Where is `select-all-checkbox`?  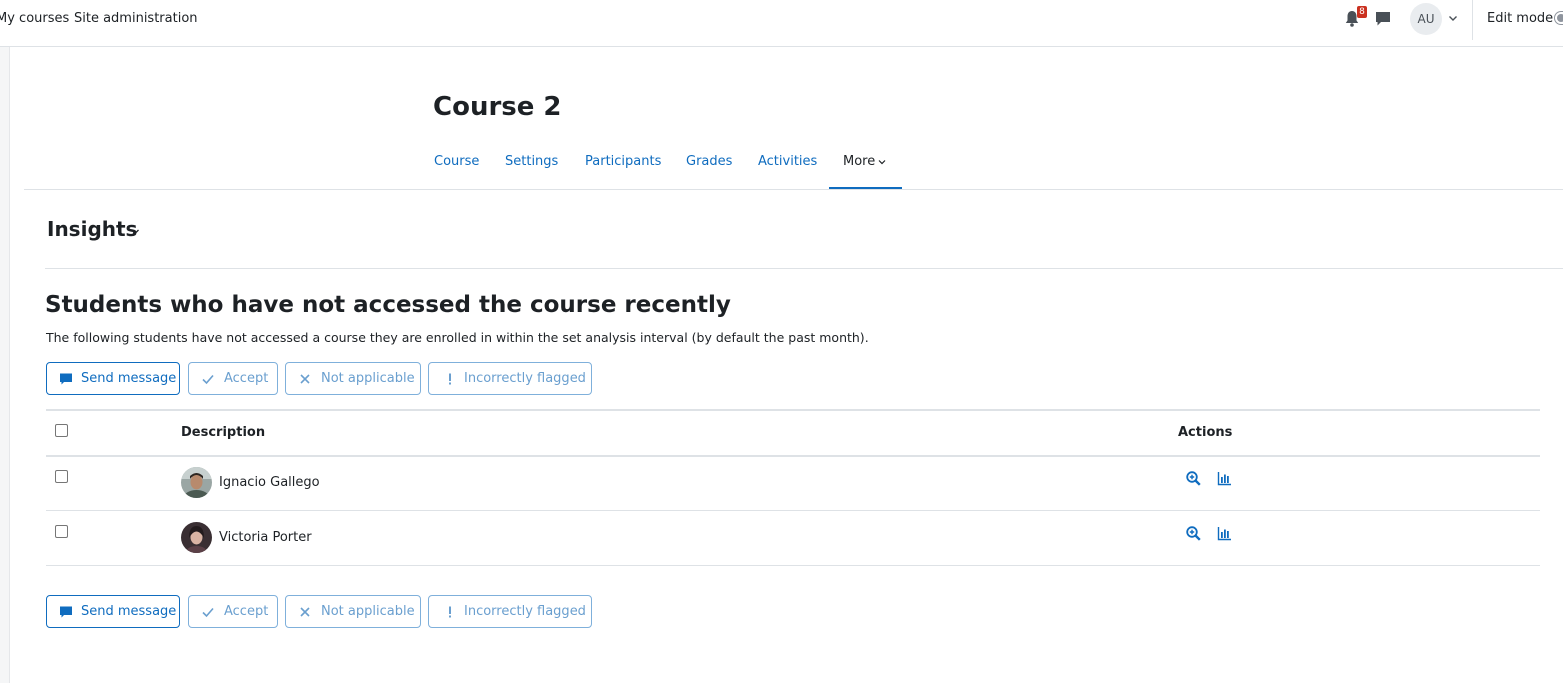 select-all-checkbox is located at coordinates (61, 430).